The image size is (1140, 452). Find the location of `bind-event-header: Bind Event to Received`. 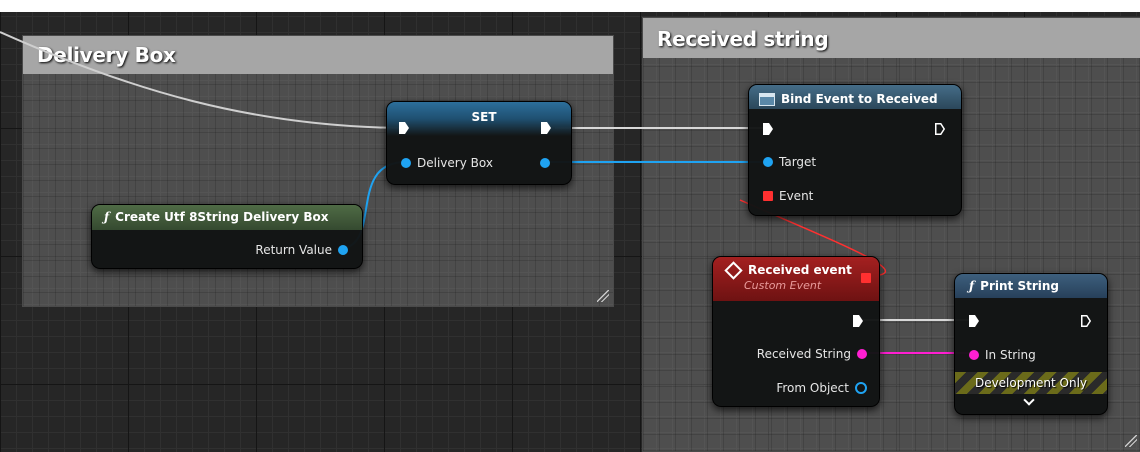

bind-event-header: Bind Event to Received is located at coordinates (855, 97).